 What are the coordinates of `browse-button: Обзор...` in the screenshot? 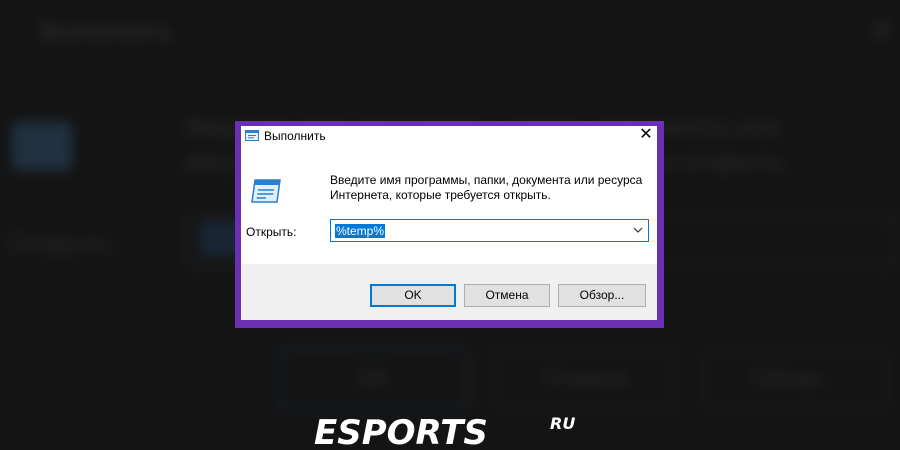 It's located at (602, 295).